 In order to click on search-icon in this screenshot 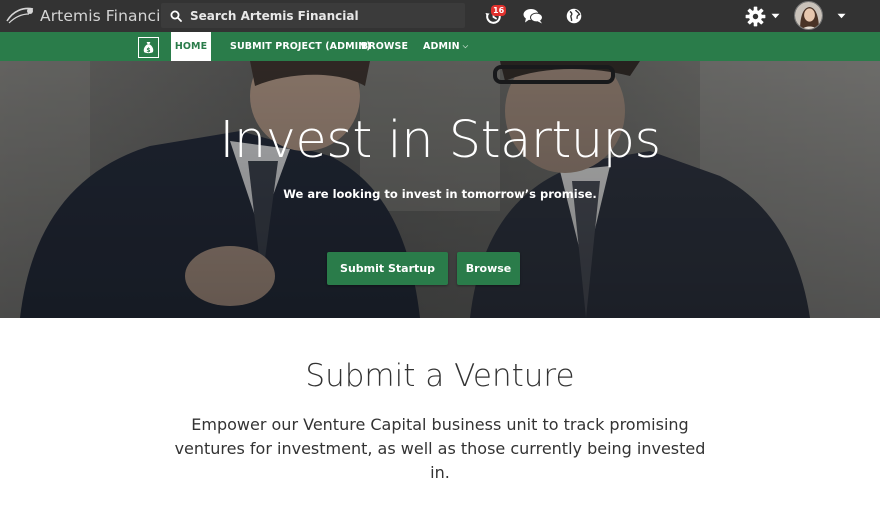, I will do `click(176, 16)`.